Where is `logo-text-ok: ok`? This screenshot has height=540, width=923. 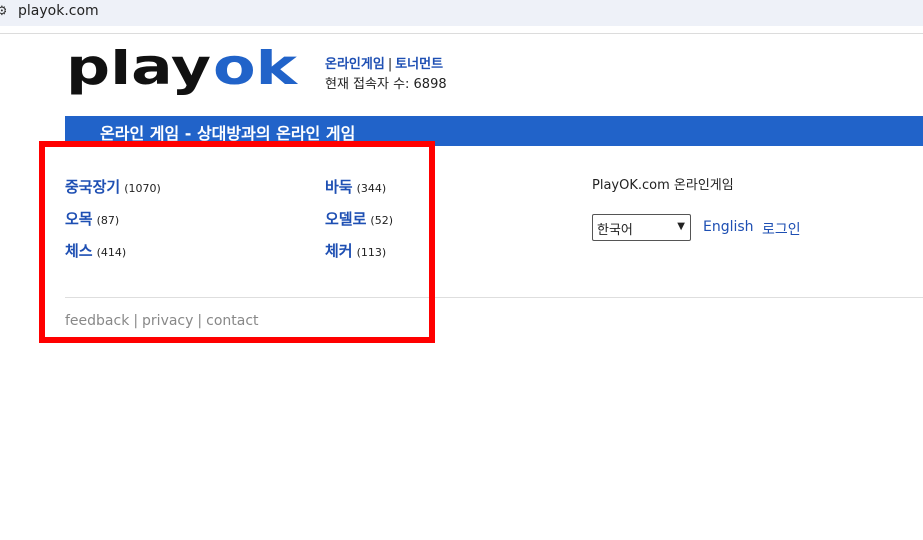
logo-text-ok: ok is located at coordinates (255, 72).